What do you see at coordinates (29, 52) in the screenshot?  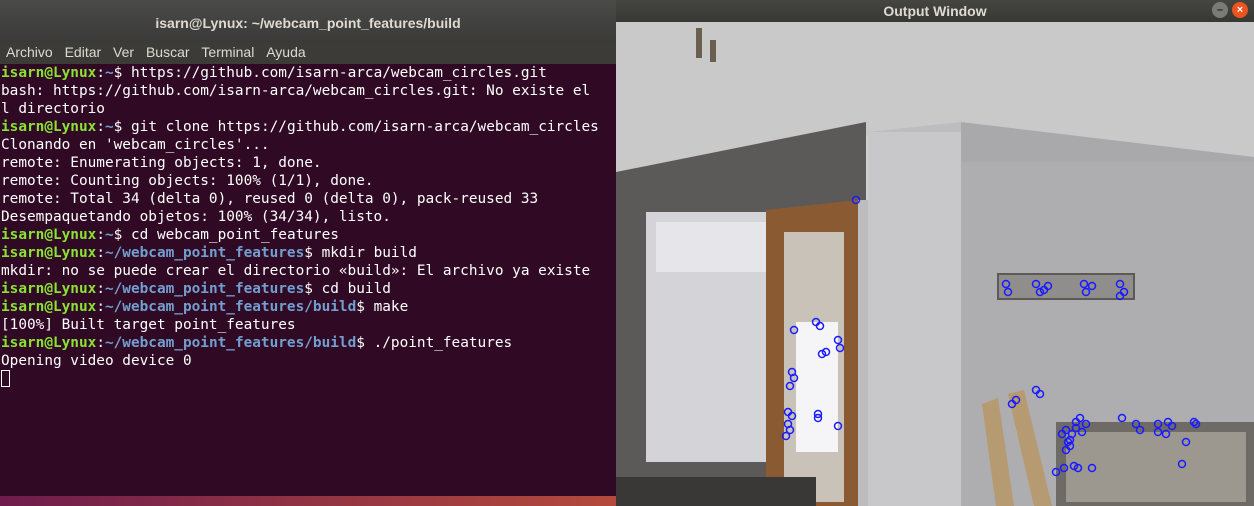 I see `menu-archivo: Archivo` at bounding box center [29, 52].